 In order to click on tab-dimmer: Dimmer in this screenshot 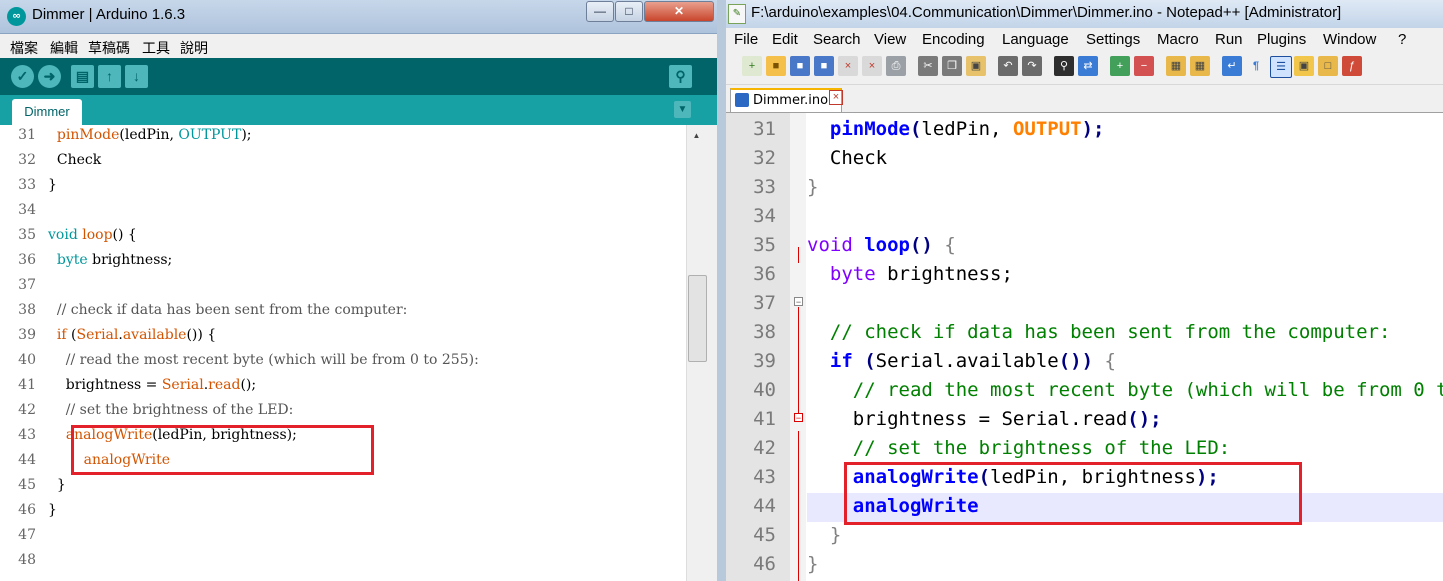, I will do `click(47, 112)`.